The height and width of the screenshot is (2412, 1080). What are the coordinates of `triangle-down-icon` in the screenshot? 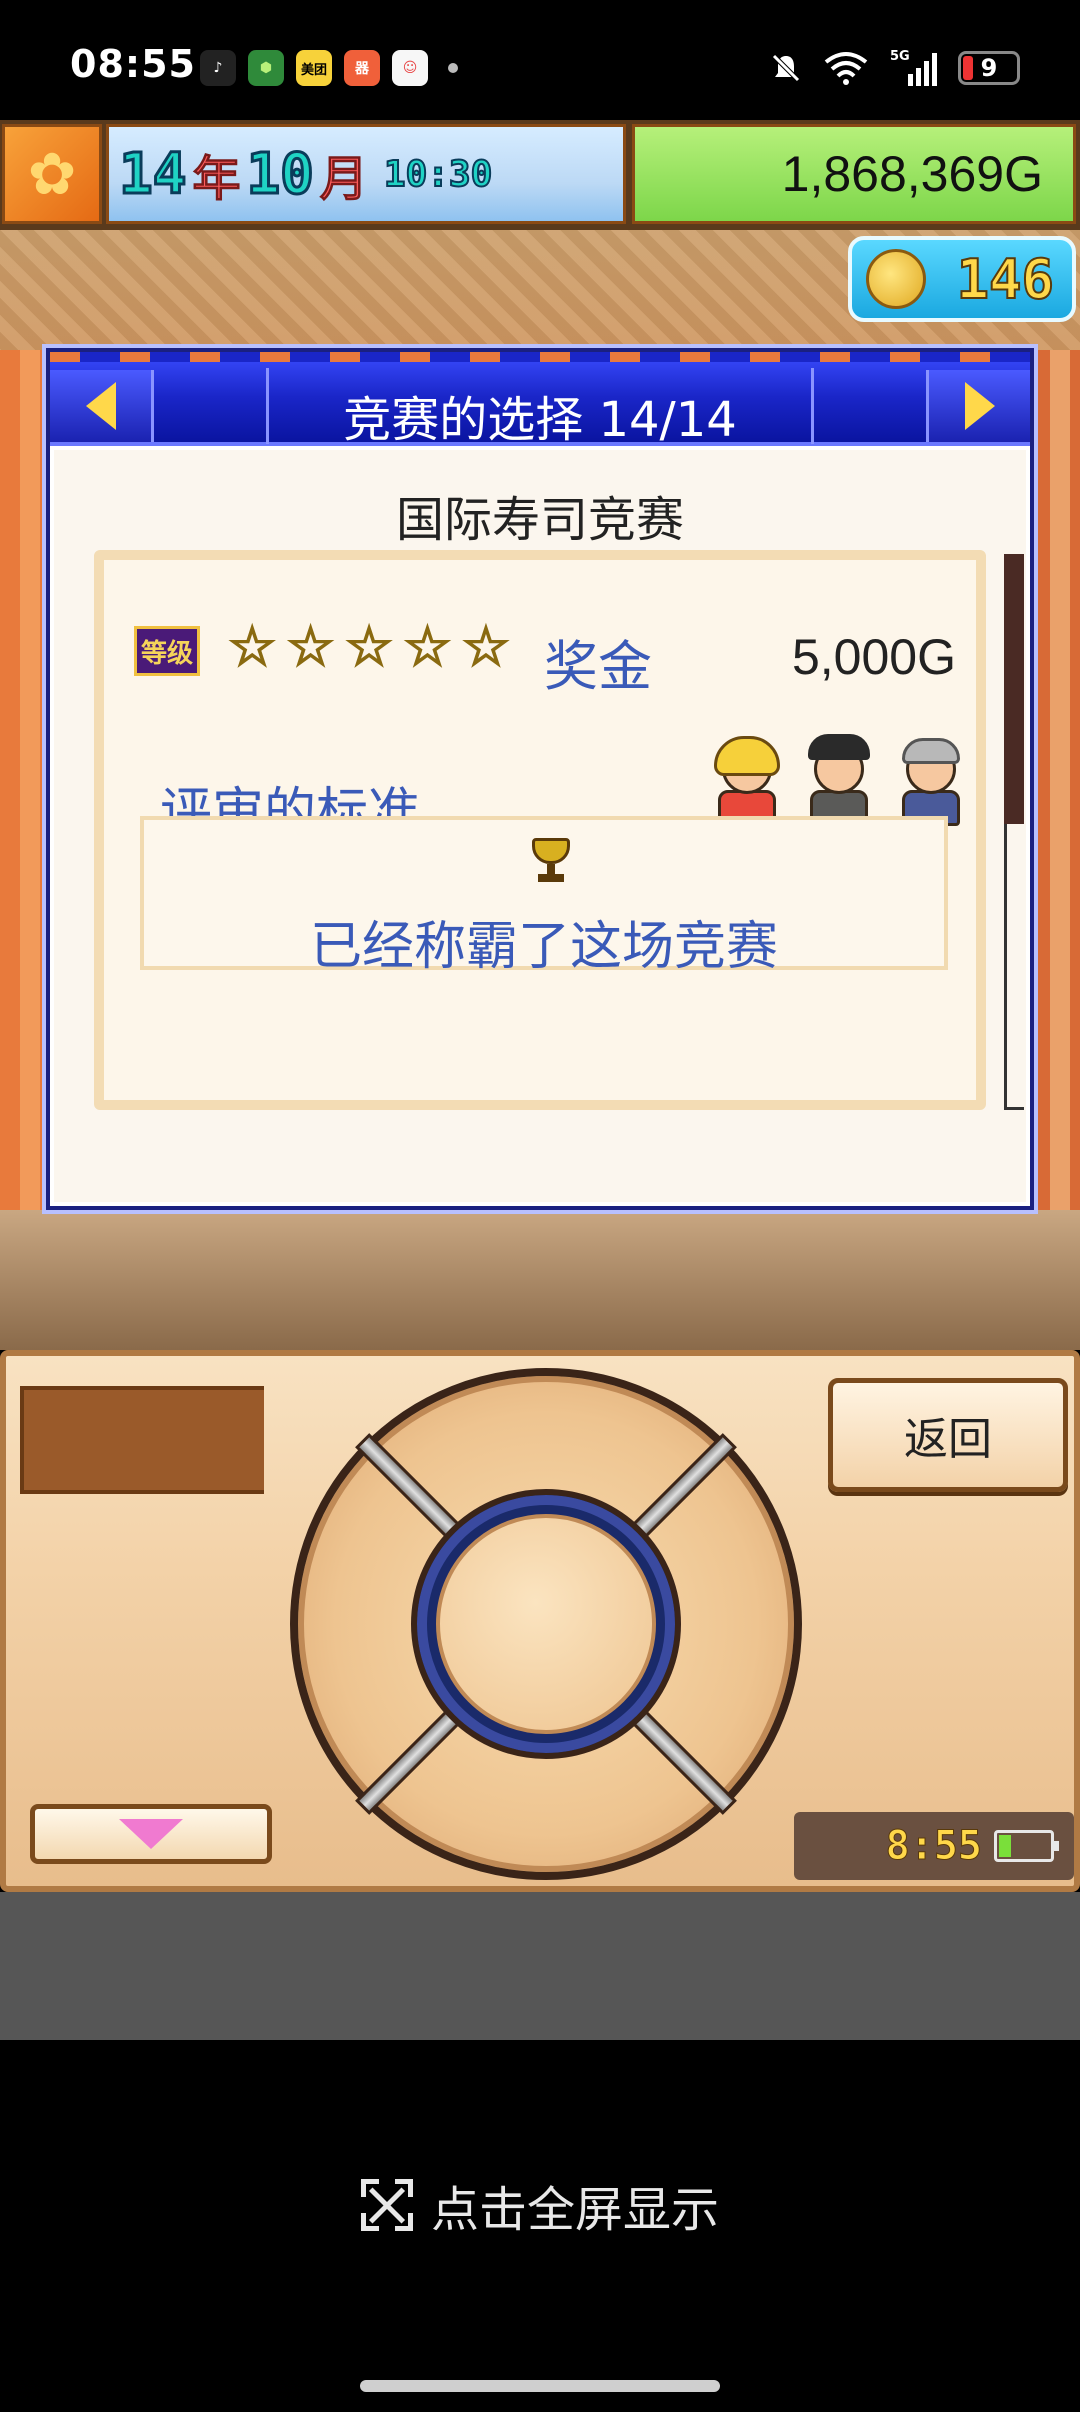 It's located at (151, 1834).